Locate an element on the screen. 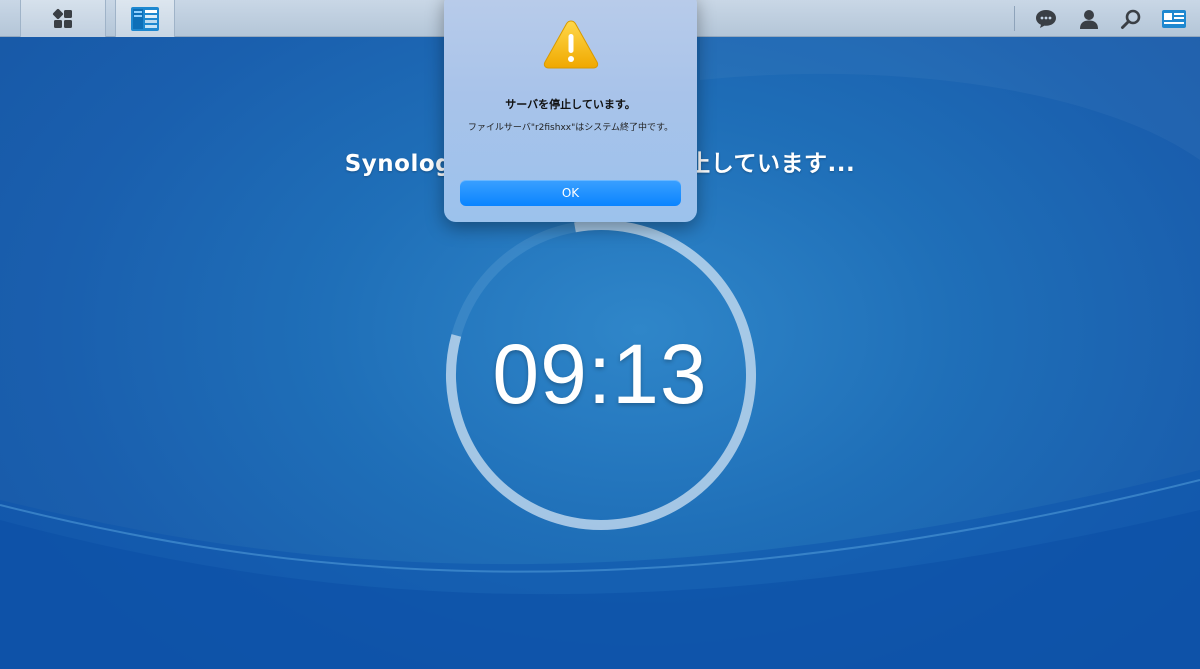 The image size is (1200, 669). countdown-timer: 09:13 is located at coordinates (600, 374).